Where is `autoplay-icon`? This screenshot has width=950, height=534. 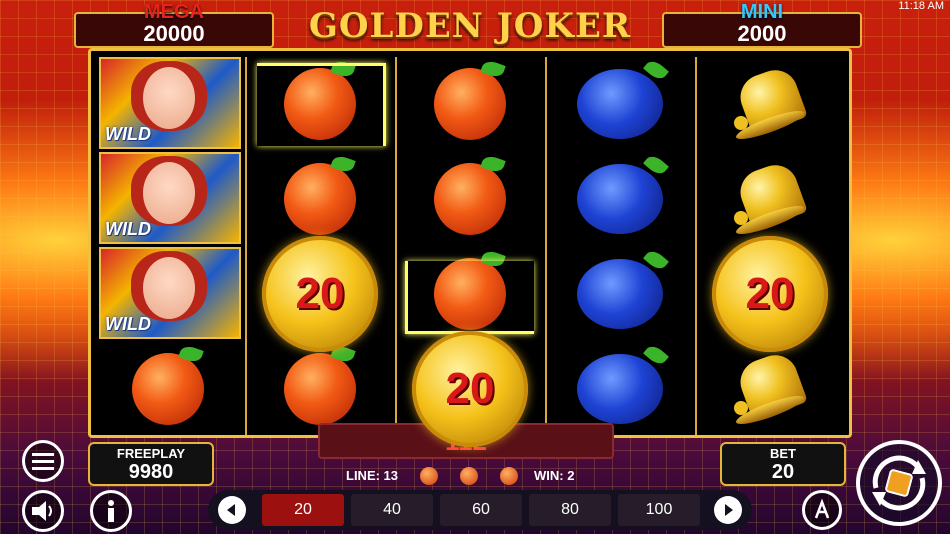 autoplay-icon is located at coordinates (822, 508).